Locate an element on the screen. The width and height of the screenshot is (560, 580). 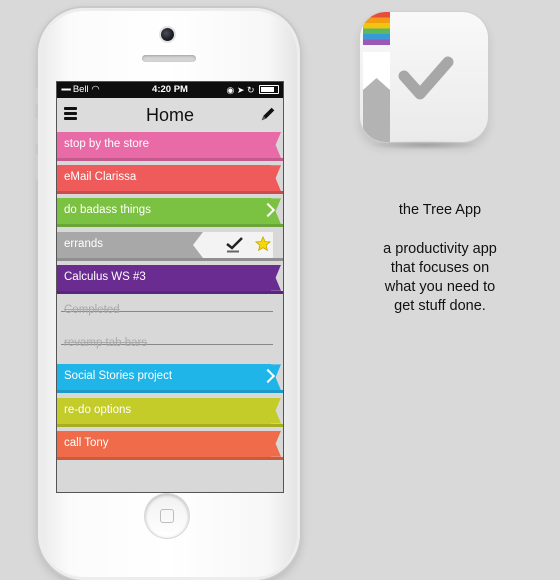
description-line: that focuses on is located at coordinates (440, 268).